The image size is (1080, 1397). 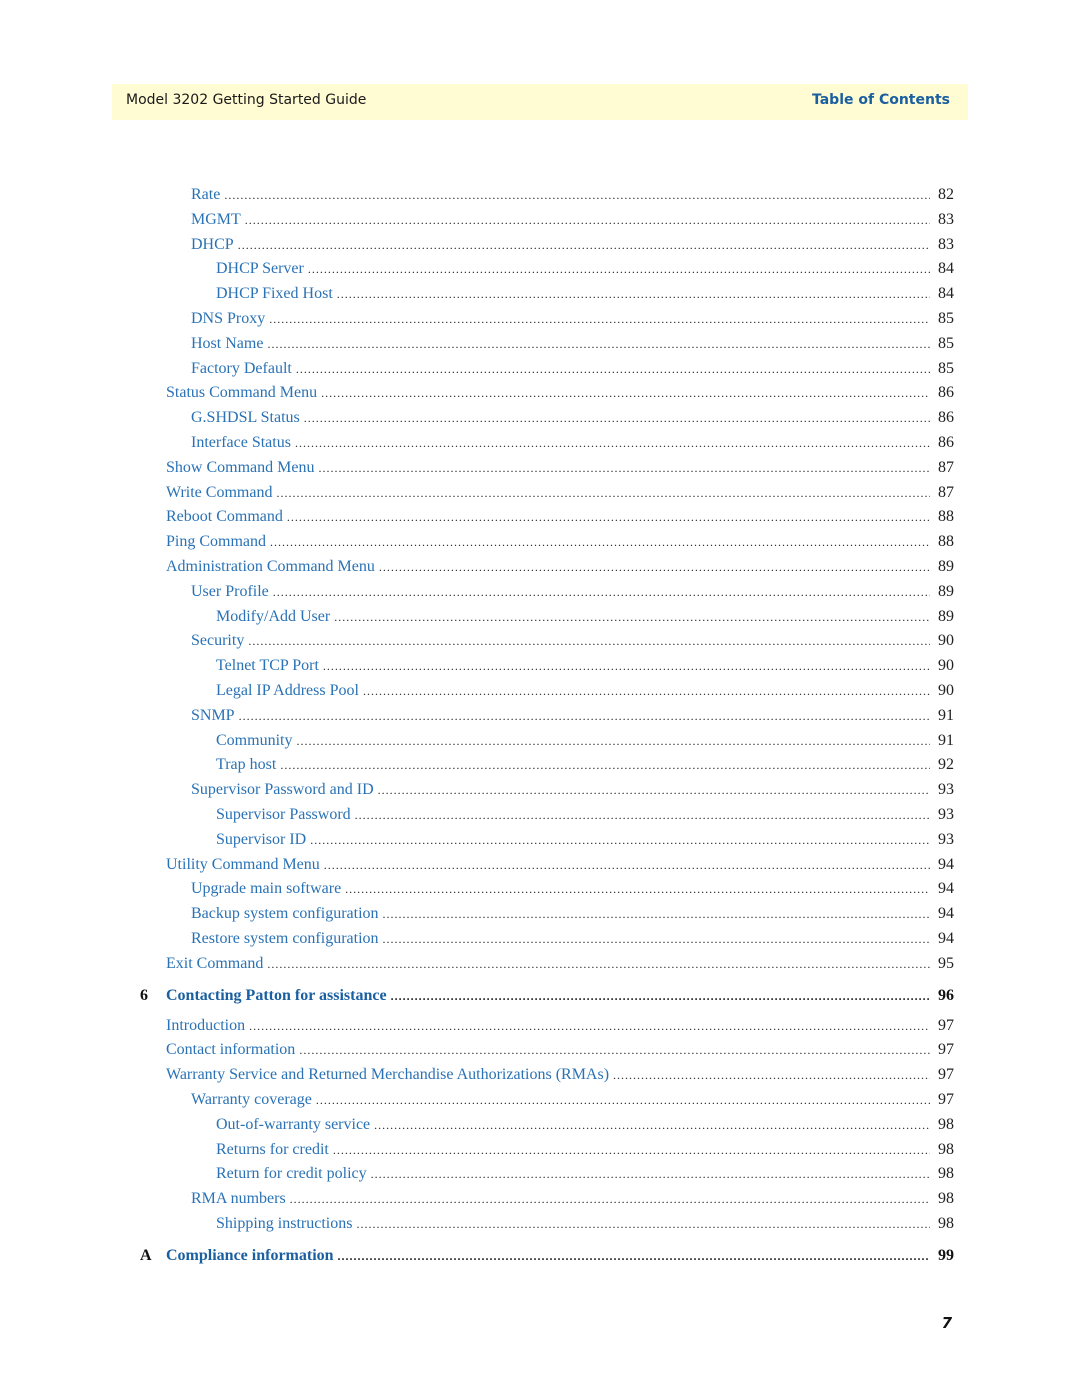 What do you see at coordinates (540, 817) in the screenshot?
I see `toc-entry: Supervisor Password 93` at bounding box center [540, 817].